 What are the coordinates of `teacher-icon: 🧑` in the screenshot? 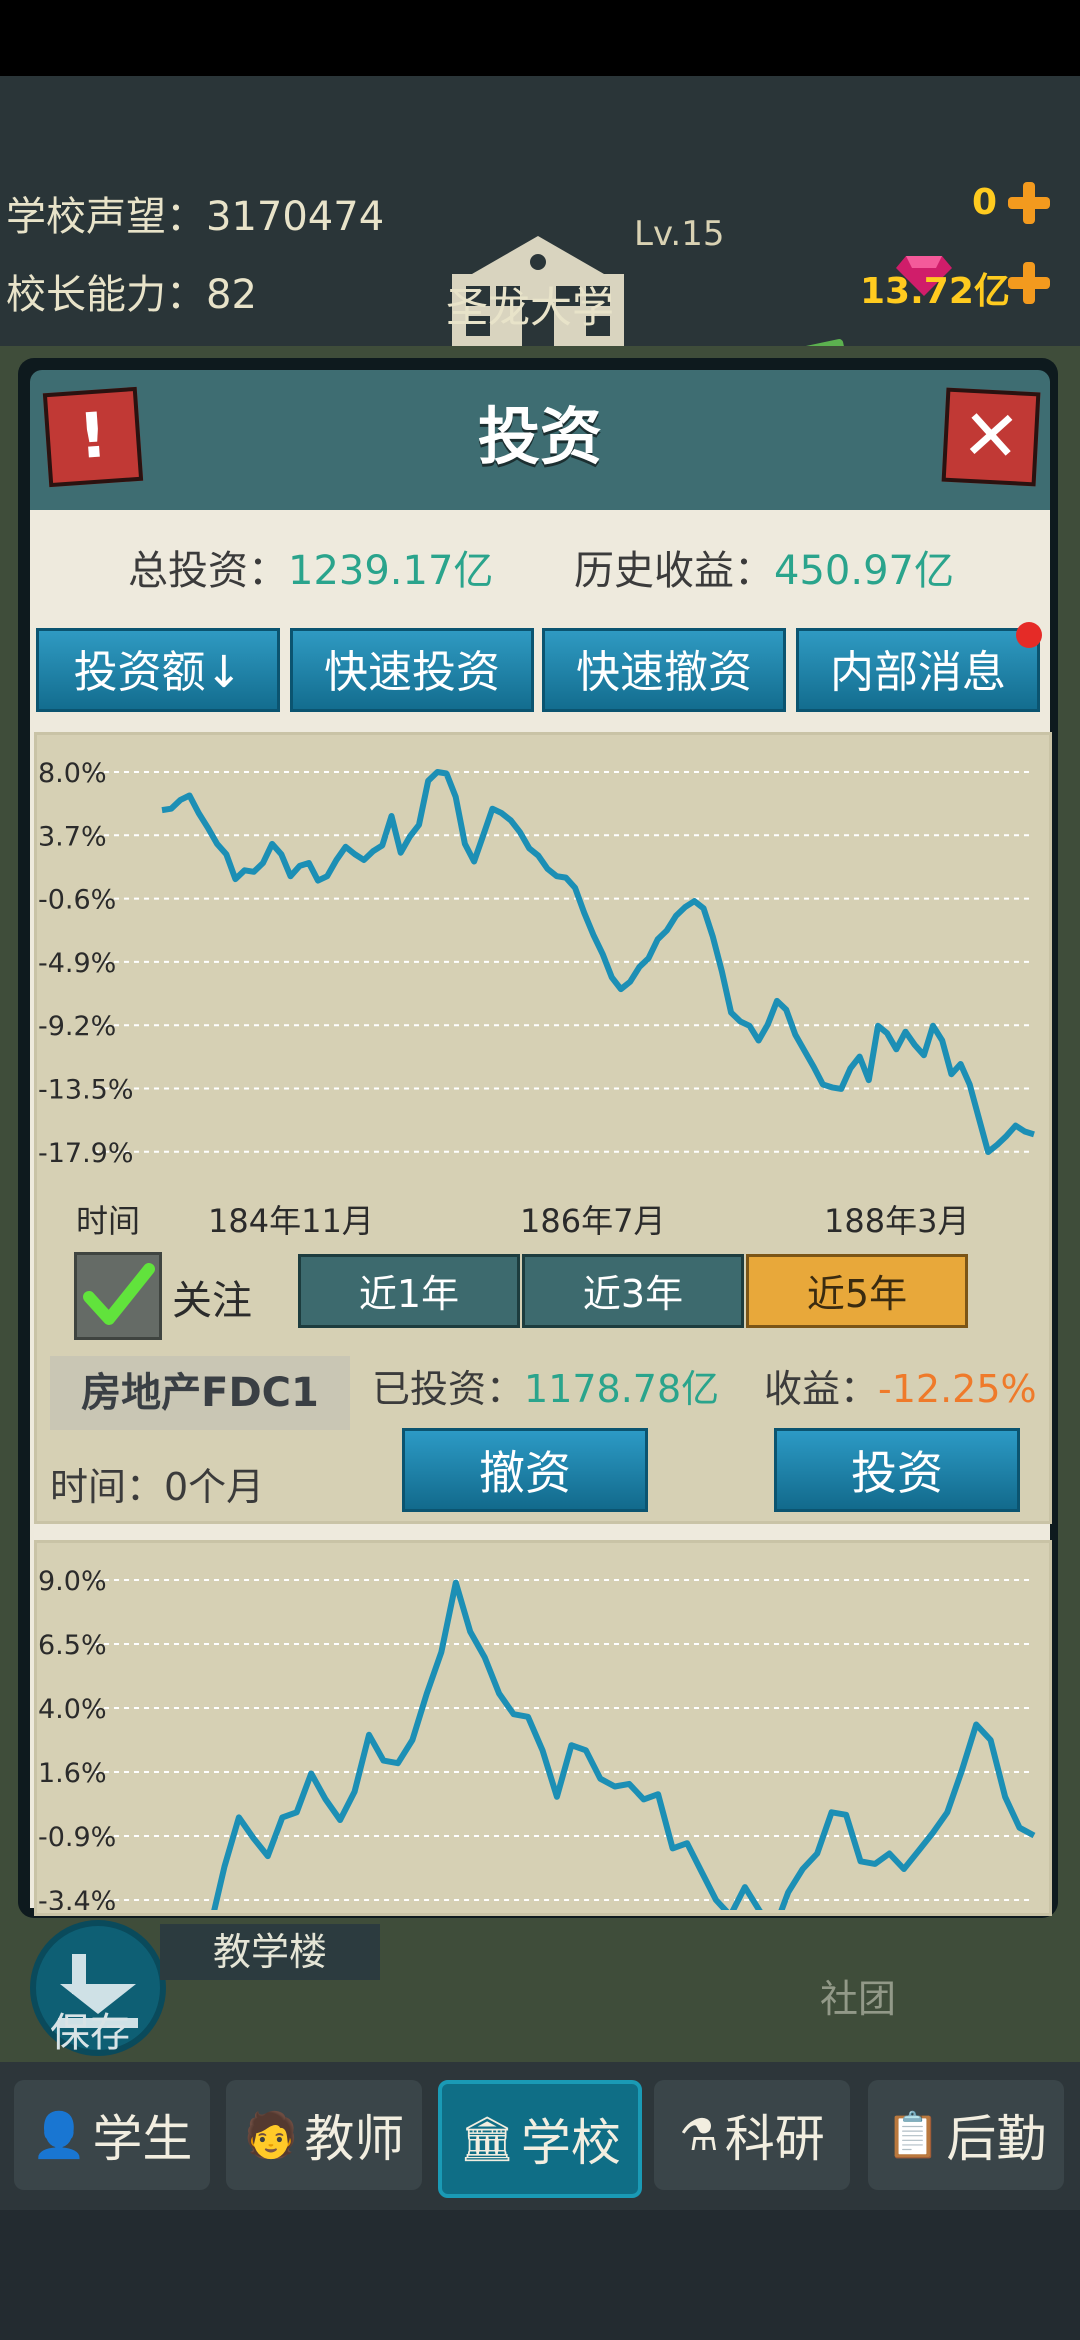 It's located at (271, 2135).